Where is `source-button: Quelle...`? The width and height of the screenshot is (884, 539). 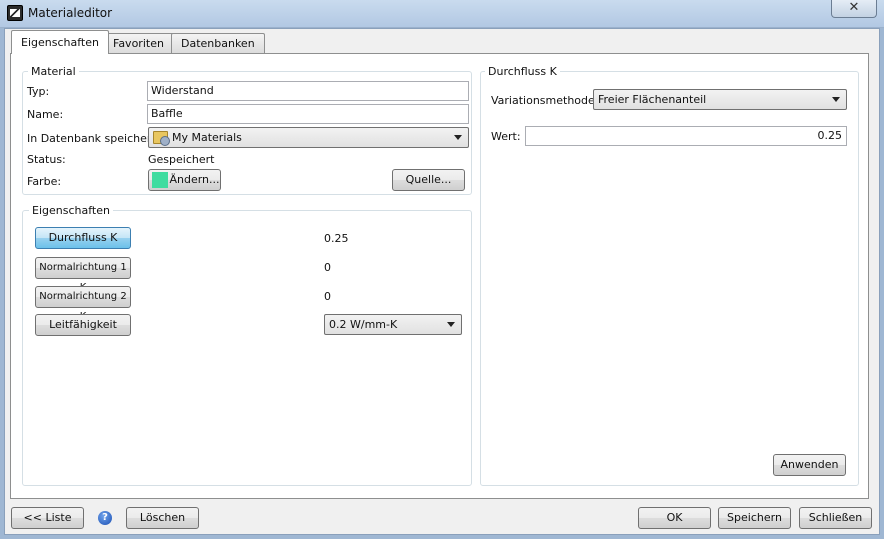
source-button: Quelle... is located at coordinates (428, 180).